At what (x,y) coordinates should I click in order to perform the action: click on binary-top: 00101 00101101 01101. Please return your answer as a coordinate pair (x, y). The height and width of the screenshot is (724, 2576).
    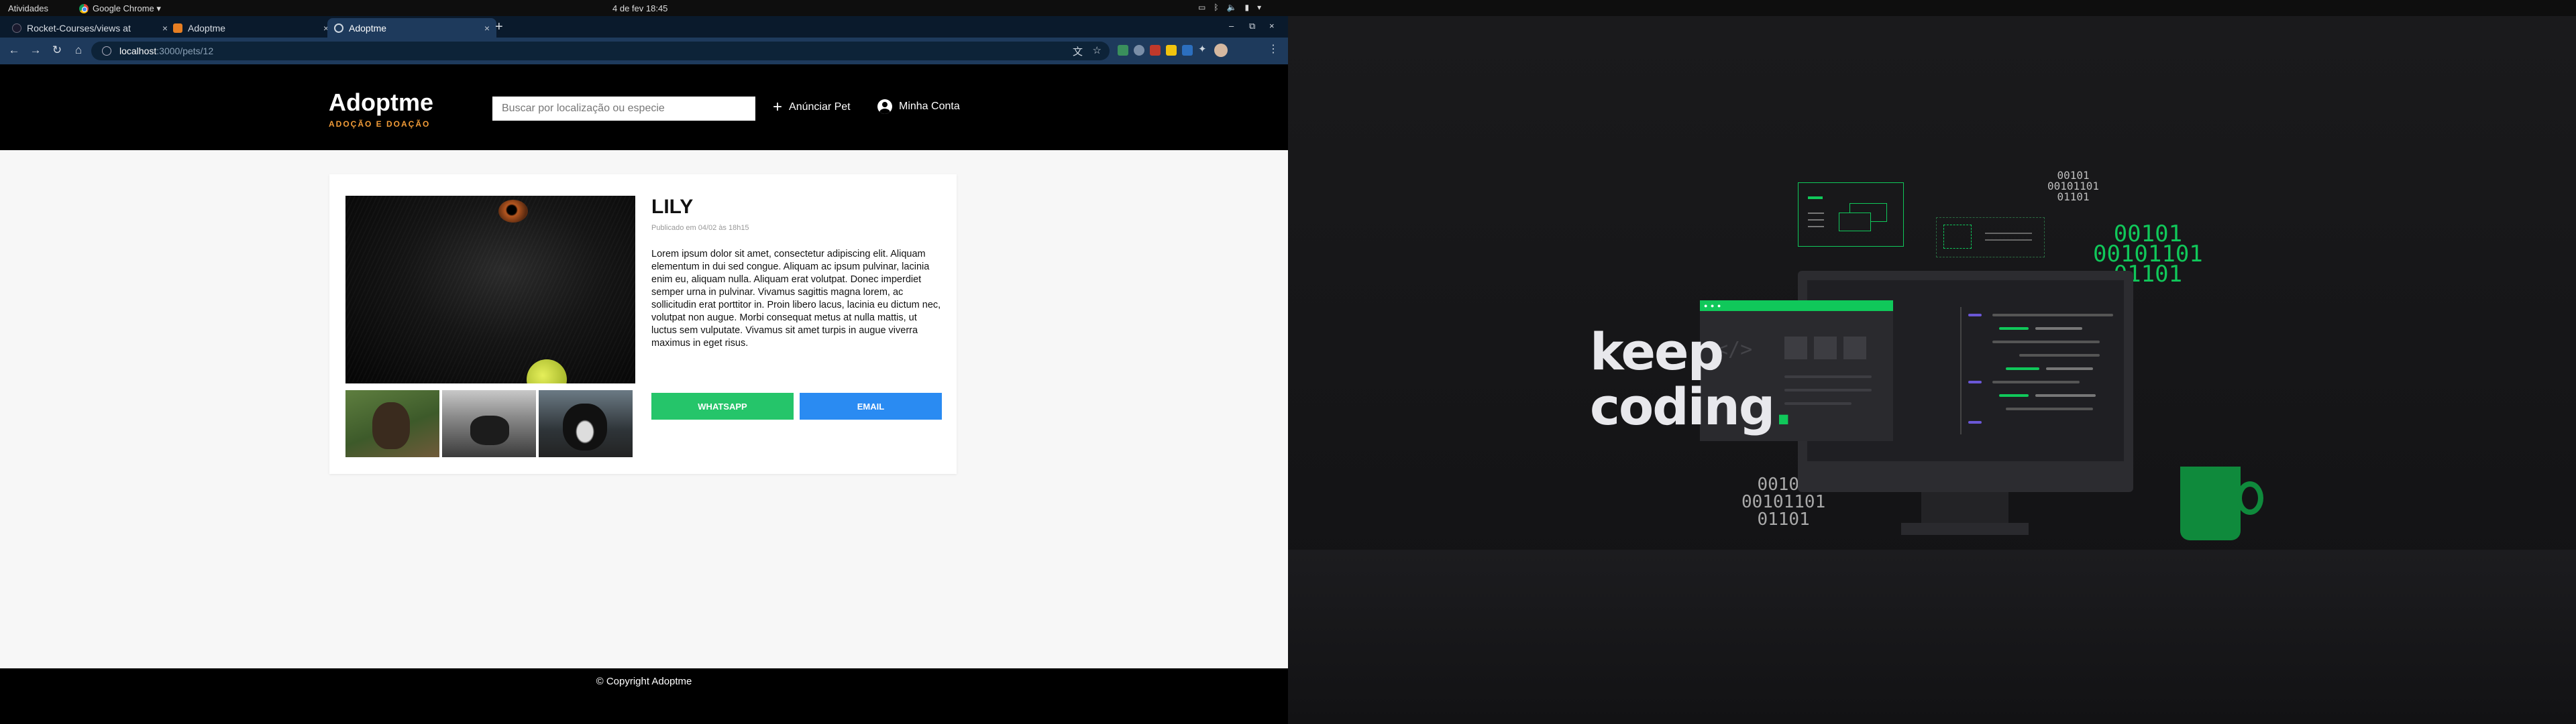
    Looking at the image, I should click on (2073, 186).